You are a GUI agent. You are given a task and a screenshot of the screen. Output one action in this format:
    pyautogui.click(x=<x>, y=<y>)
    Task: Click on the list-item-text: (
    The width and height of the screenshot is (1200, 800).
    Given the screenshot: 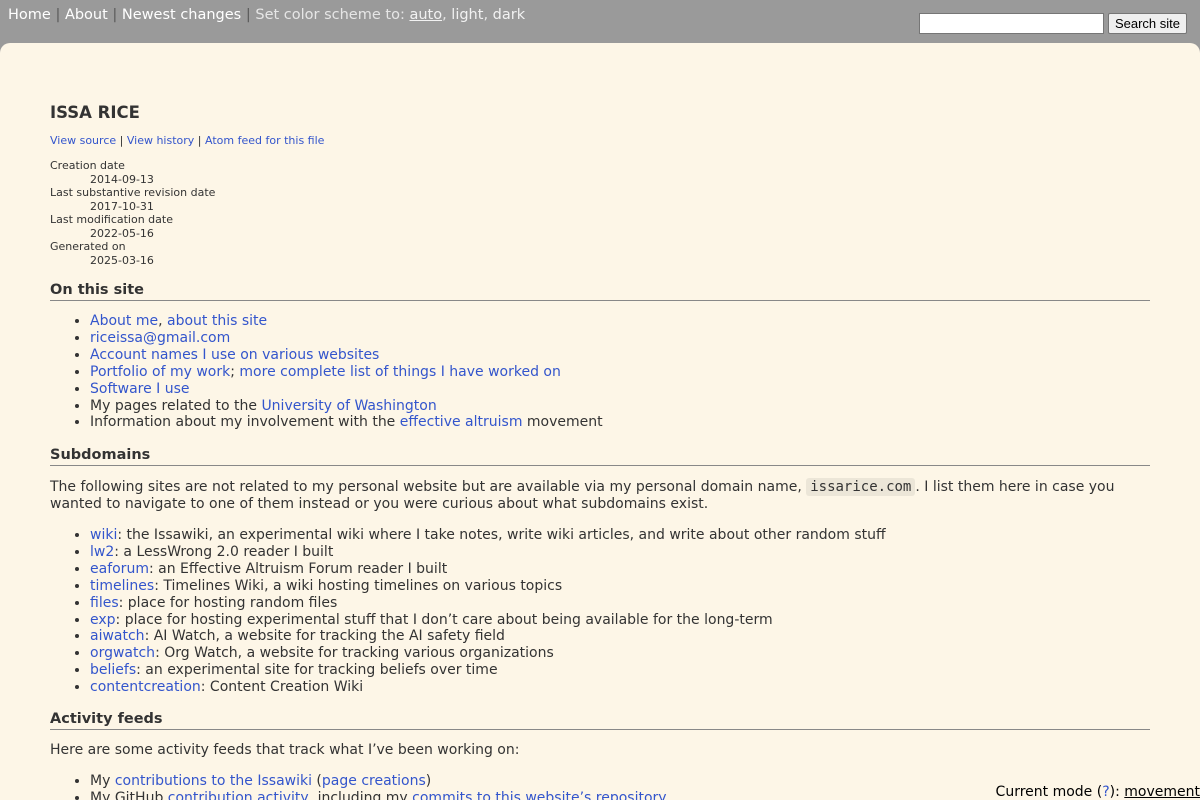 What is the action you would take?
    pyautogui.click(x=316, y=781)
    